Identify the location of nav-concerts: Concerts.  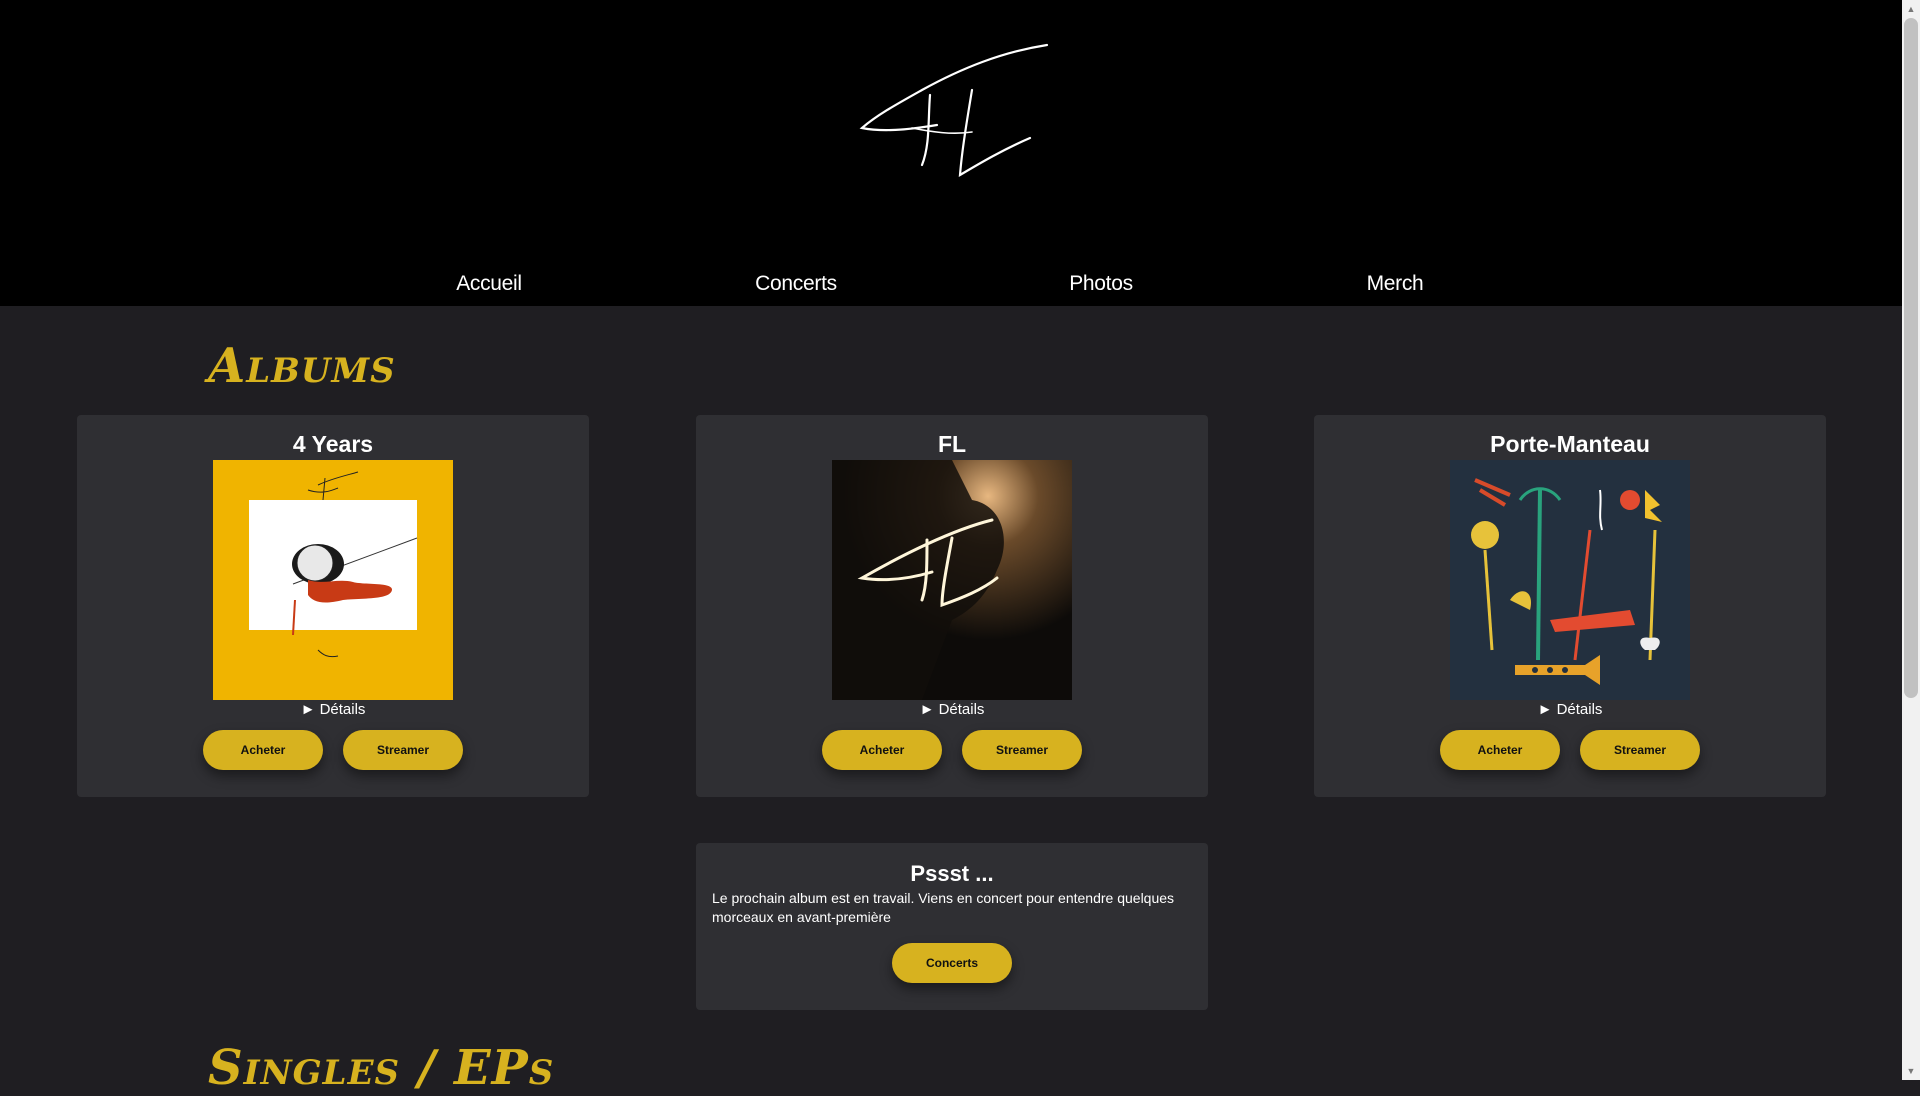
(796, 284).